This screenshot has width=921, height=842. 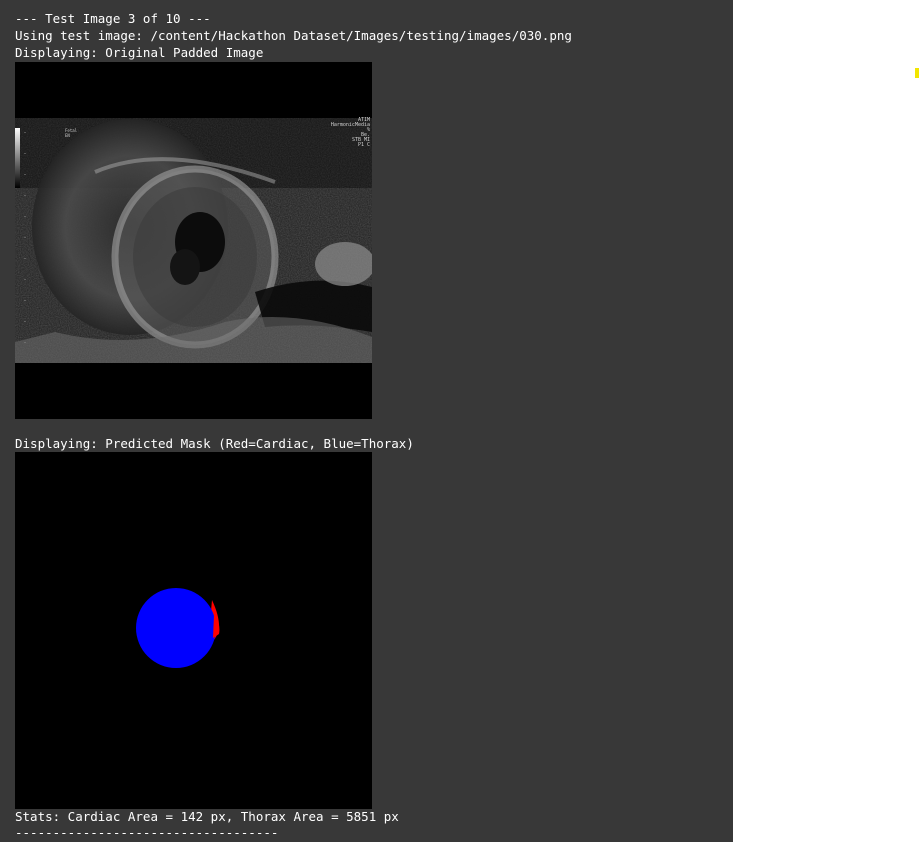 What do you see at coordinates (917, 73) in the screenshot?
I see `scroll-marker` at bounding box center [917, 73].